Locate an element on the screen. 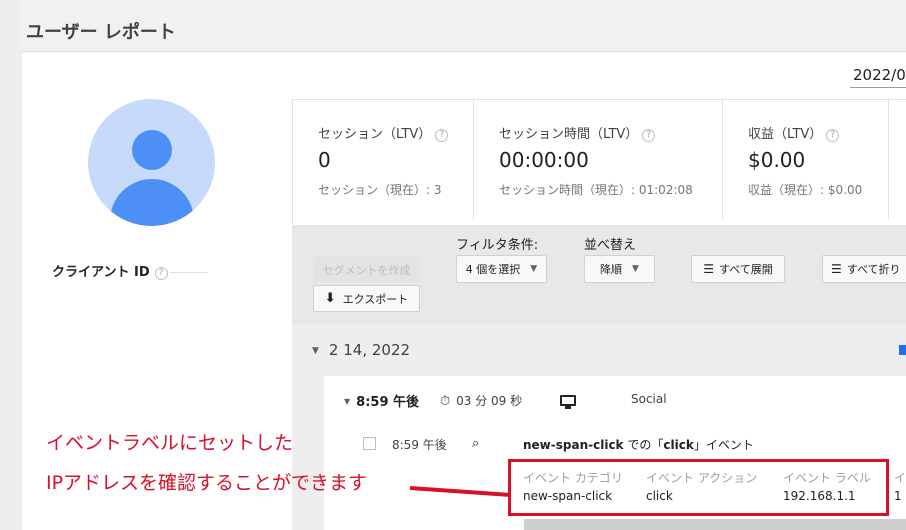 The width and height of the screenshot is (906, 530). metric-value-revenue: $0.00 is located at coordinates (777, 160).